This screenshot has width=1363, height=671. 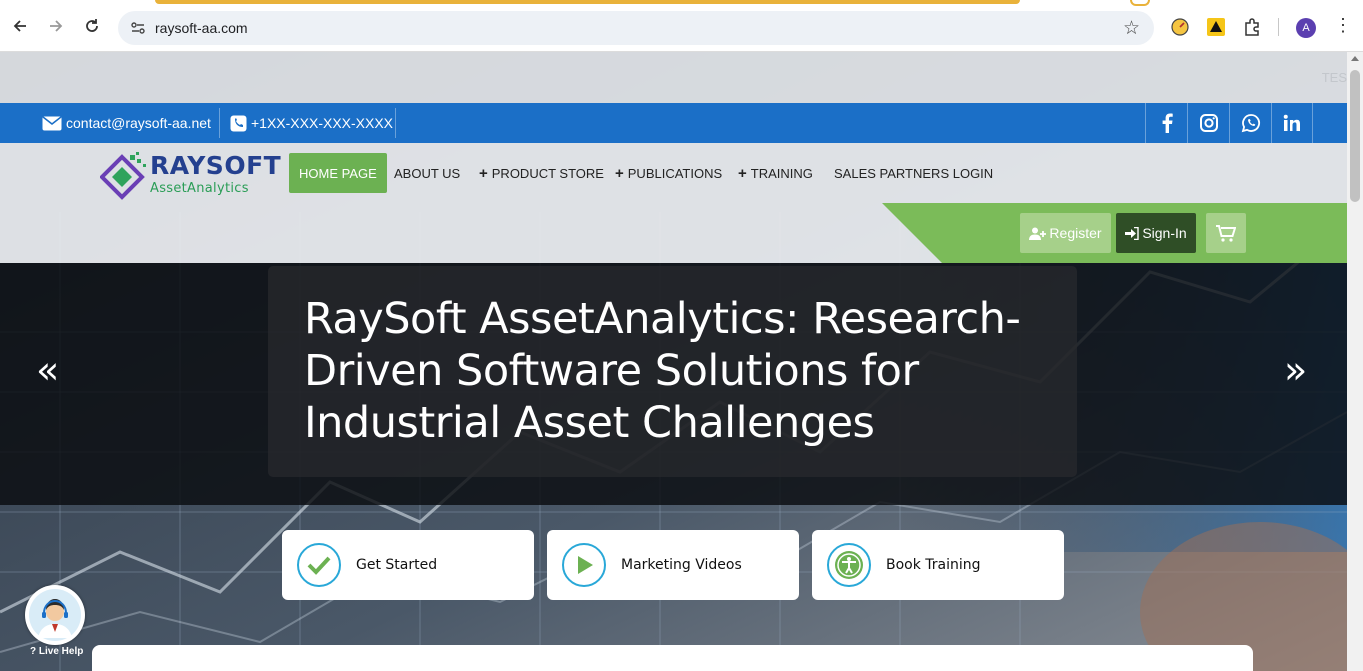 What do you see at coordinates (57, 651) in the screenshot?
I see `live-help-label: ? Live Help` at bounding box center [57, 651].